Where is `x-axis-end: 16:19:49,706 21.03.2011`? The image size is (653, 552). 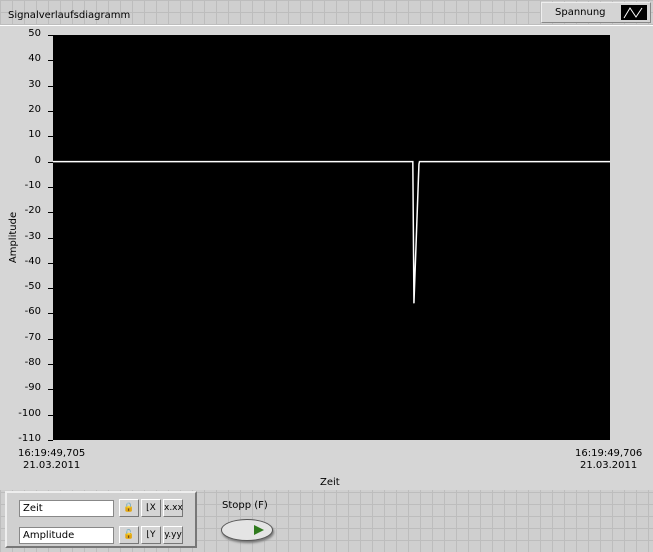
x-axis-end: 16:19:49,706 21.03.2011 is located at coordinates (608, 460).